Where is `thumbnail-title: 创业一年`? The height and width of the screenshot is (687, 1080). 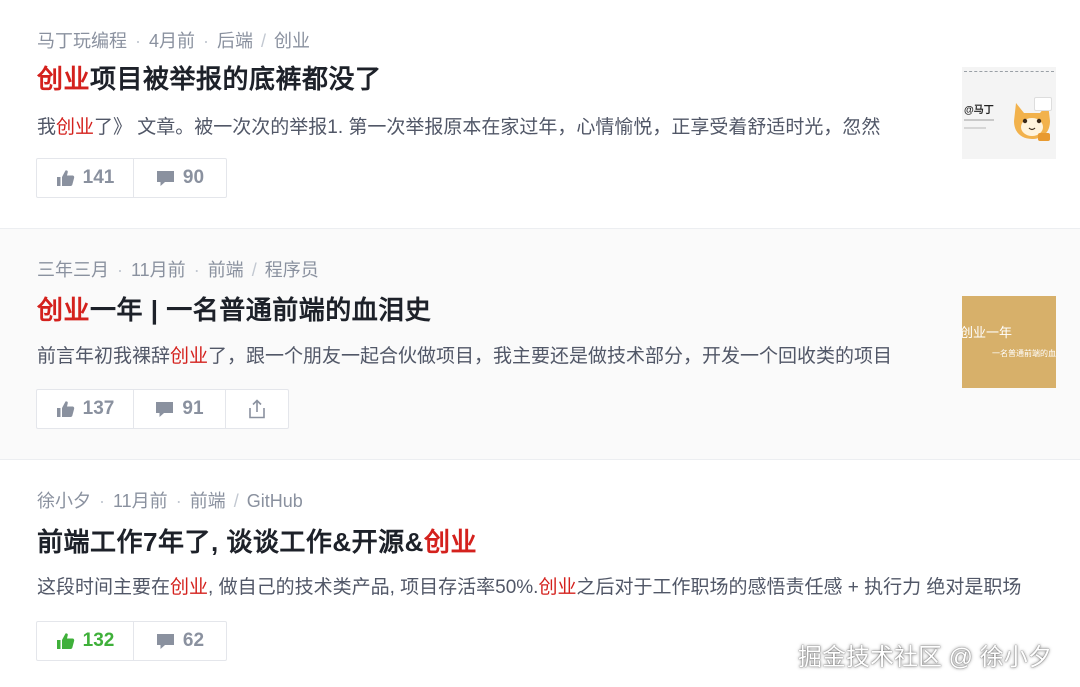
thumbnail-title: 创业一年 is located at coordinates (987, 332).